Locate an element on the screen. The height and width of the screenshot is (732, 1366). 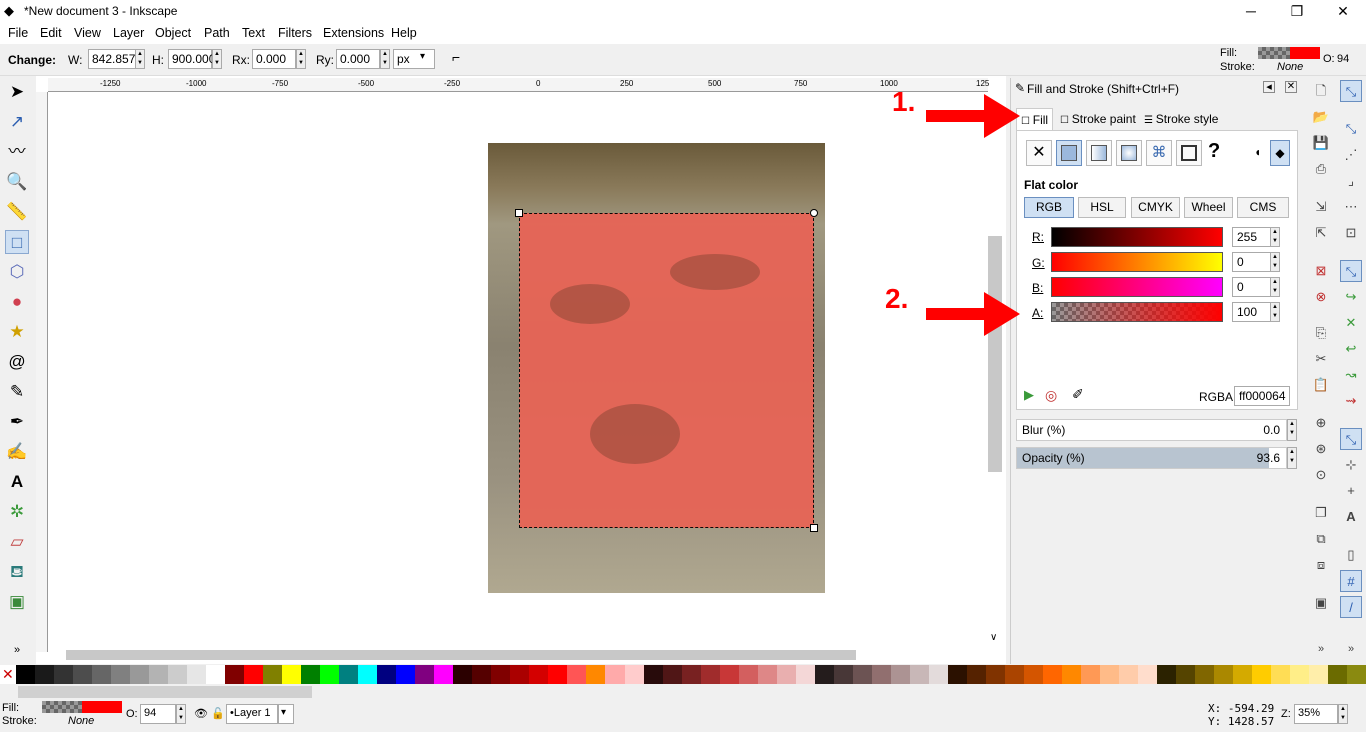
layer-select: •Layer 1 is located at coordinates (252, 714).